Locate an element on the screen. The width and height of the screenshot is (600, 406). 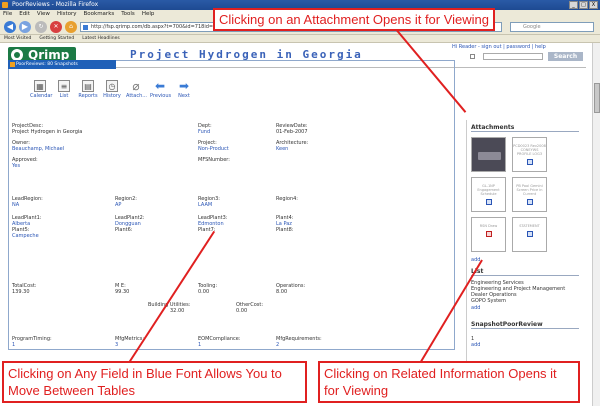
reports-label: Reports is located at coordinates (88, 96).